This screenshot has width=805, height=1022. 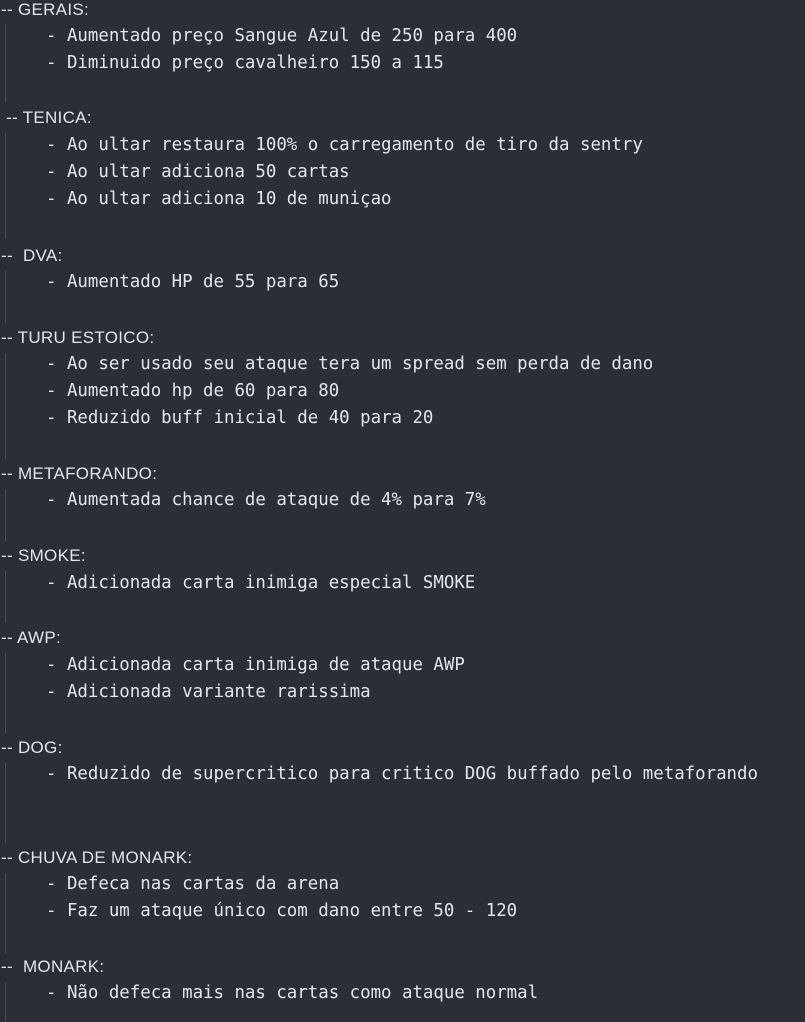 What do you see at coordinates (46, 117) in the screenshot?
I see `section-heading-tenica: -- TENICA:` at bounding box center [46, 117].